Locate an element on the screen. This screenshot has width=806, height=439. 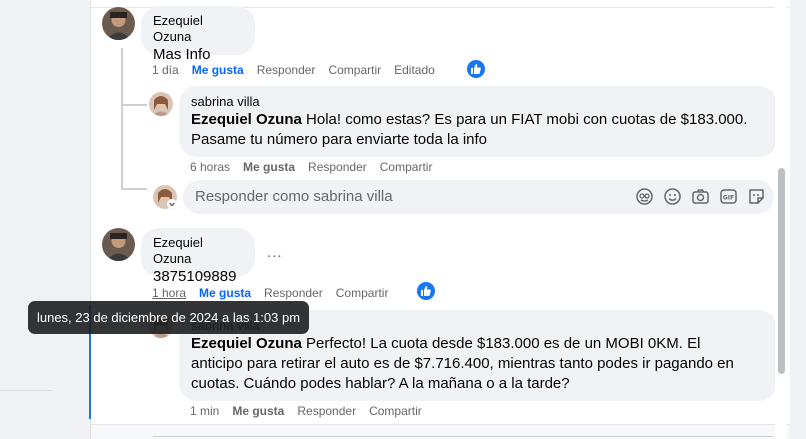
comment-actions: 1 min Me gusta Responder Compartir is located at coordinates (312, 411).